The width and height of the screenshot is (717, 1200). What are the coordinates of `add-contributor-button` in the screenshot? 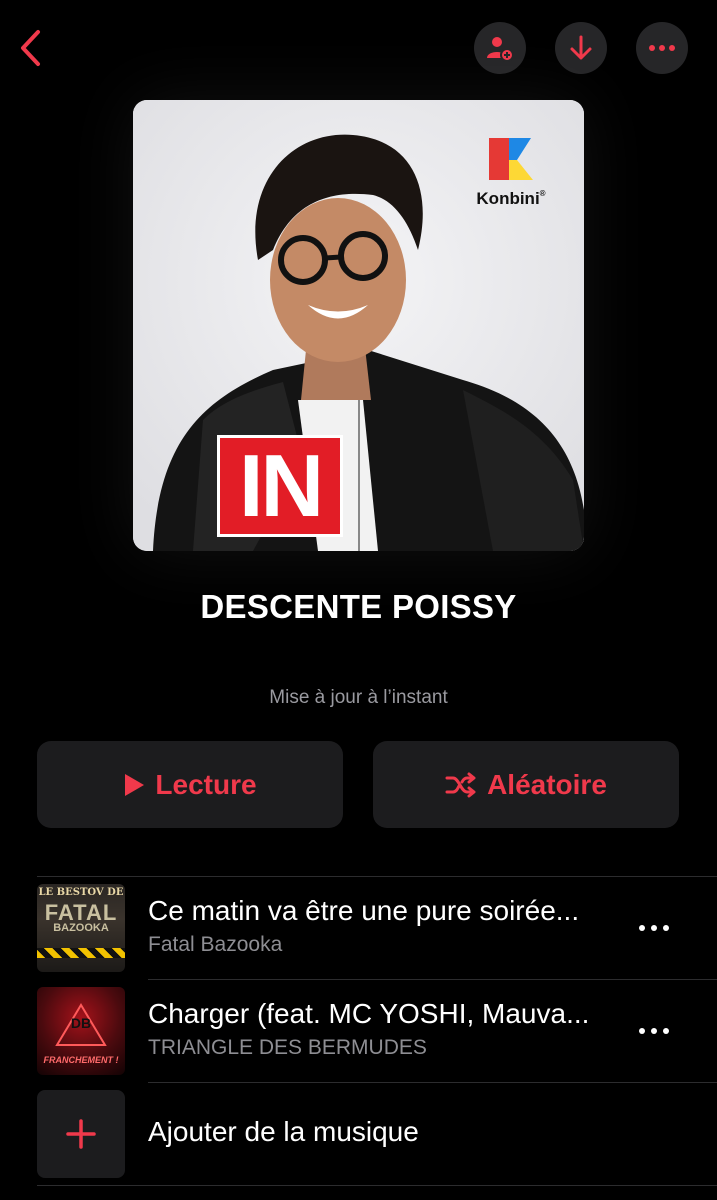 It's located at (500, 48).